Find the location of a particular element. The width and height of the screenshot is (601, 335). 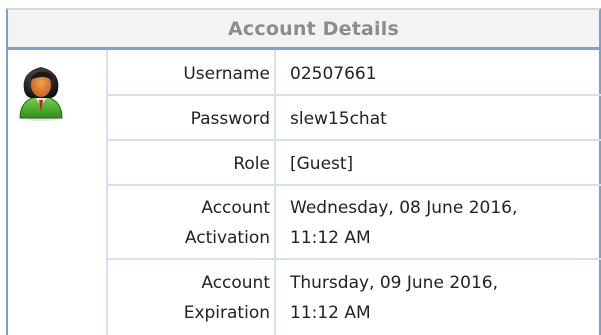

account-activation-time: 11:12 AM is located at coordinates (330, 238).